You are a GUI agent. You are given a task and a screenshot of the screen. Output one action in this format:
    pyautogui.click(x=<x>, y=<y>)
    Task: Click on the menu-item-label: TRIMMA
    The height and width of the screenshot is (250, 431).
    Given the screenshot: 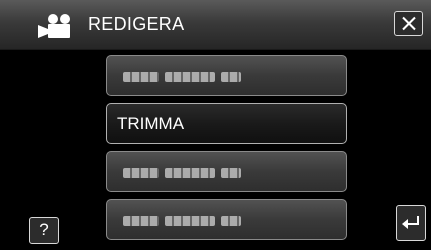 What is the action you would take?
    pyautogui.click(x=151, y=123)
    